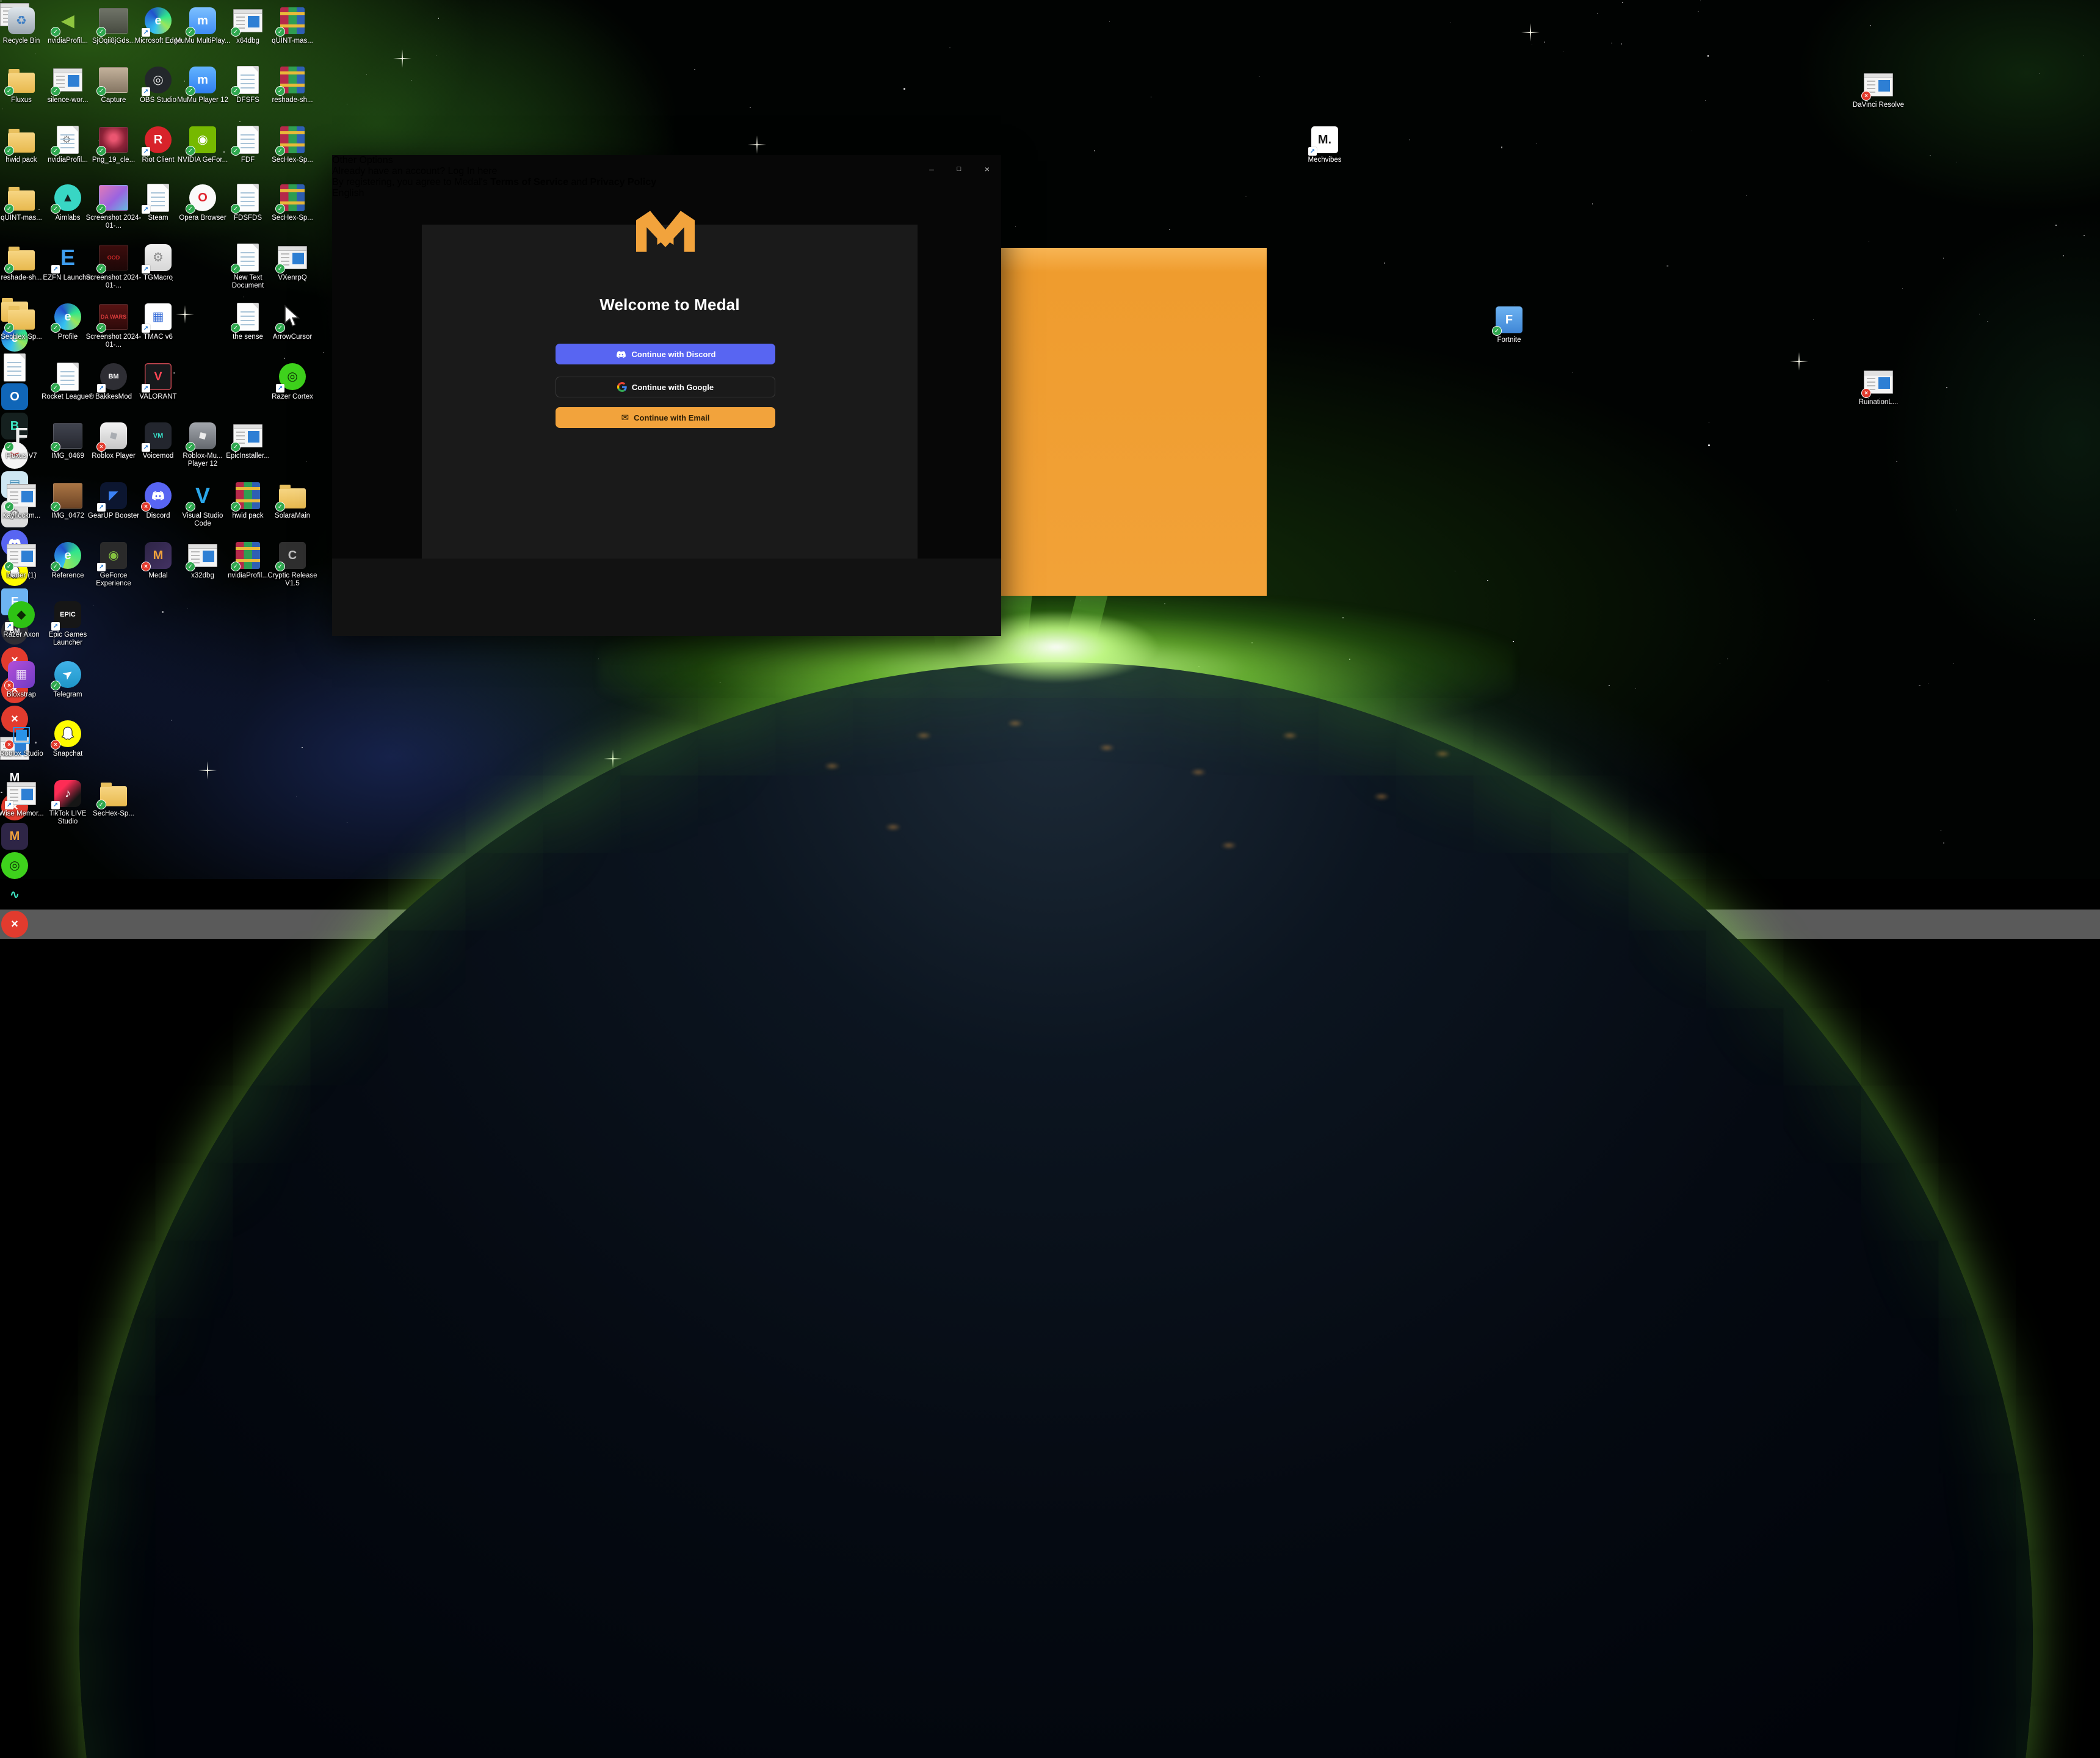 The height and width of the screenshot is (1758, 2100). Describe the element at coordinates (158, 382) in the screenshot. I see `desktop-icon-valorant: V ↗ VALORANT` at that location.